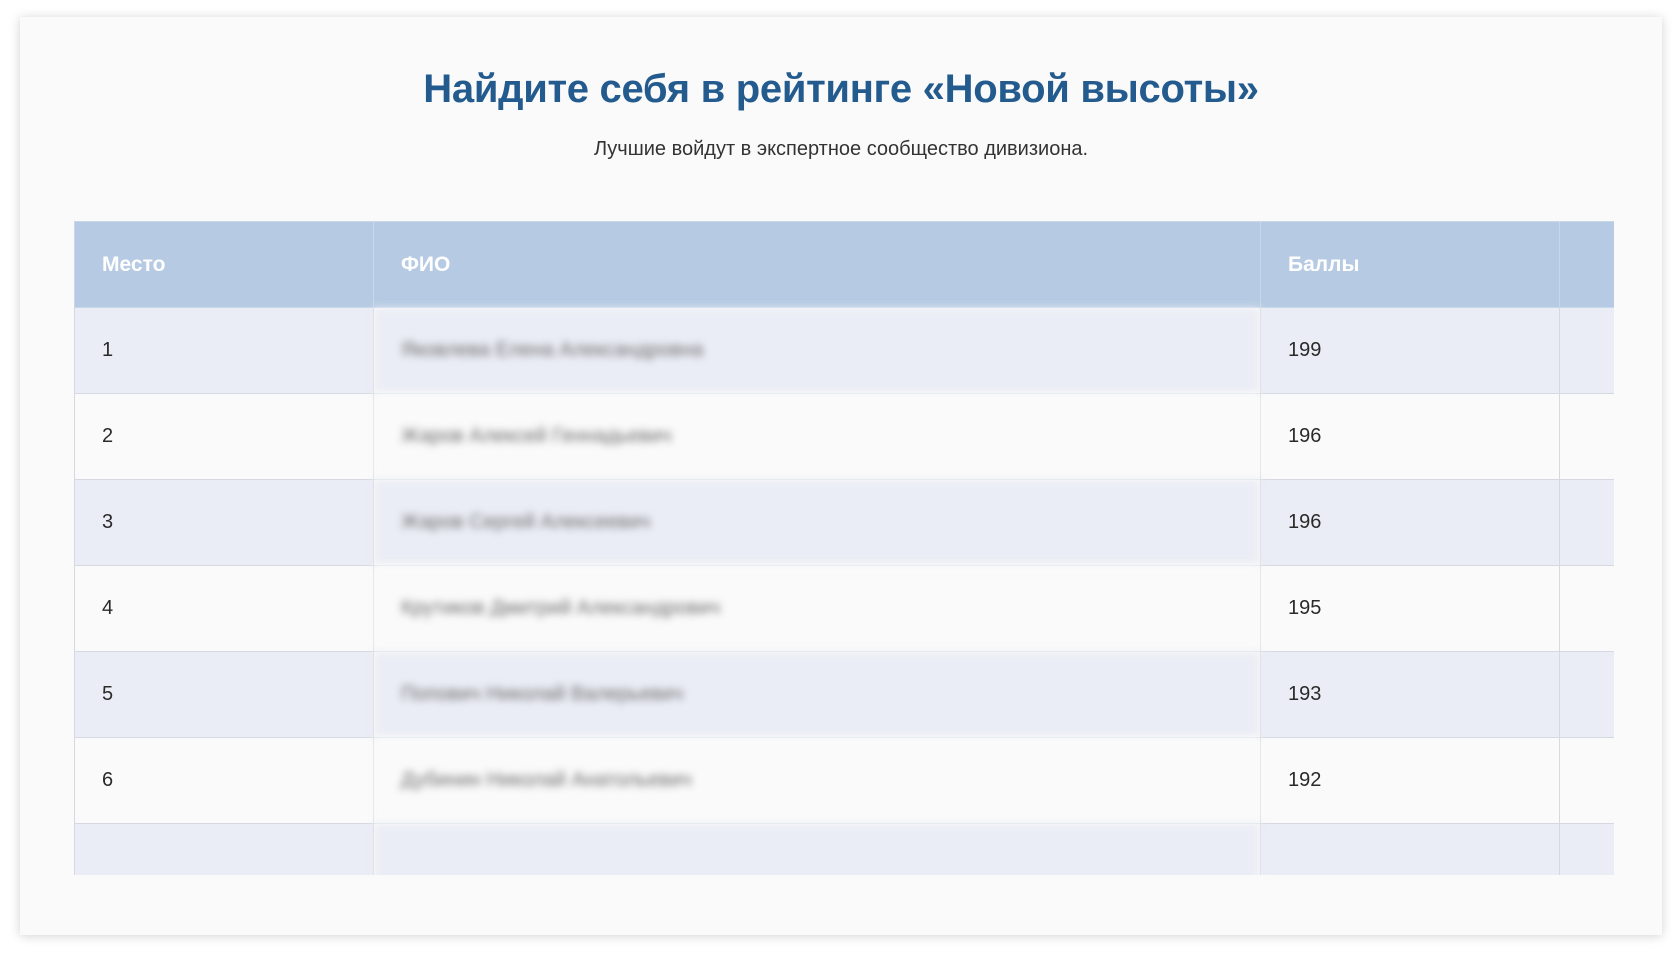 The width and height of the screenshot is (1680, 957). Describe the element at coordinates (224, 436) in the screenshot. I see `cell-place: 2` at that location.